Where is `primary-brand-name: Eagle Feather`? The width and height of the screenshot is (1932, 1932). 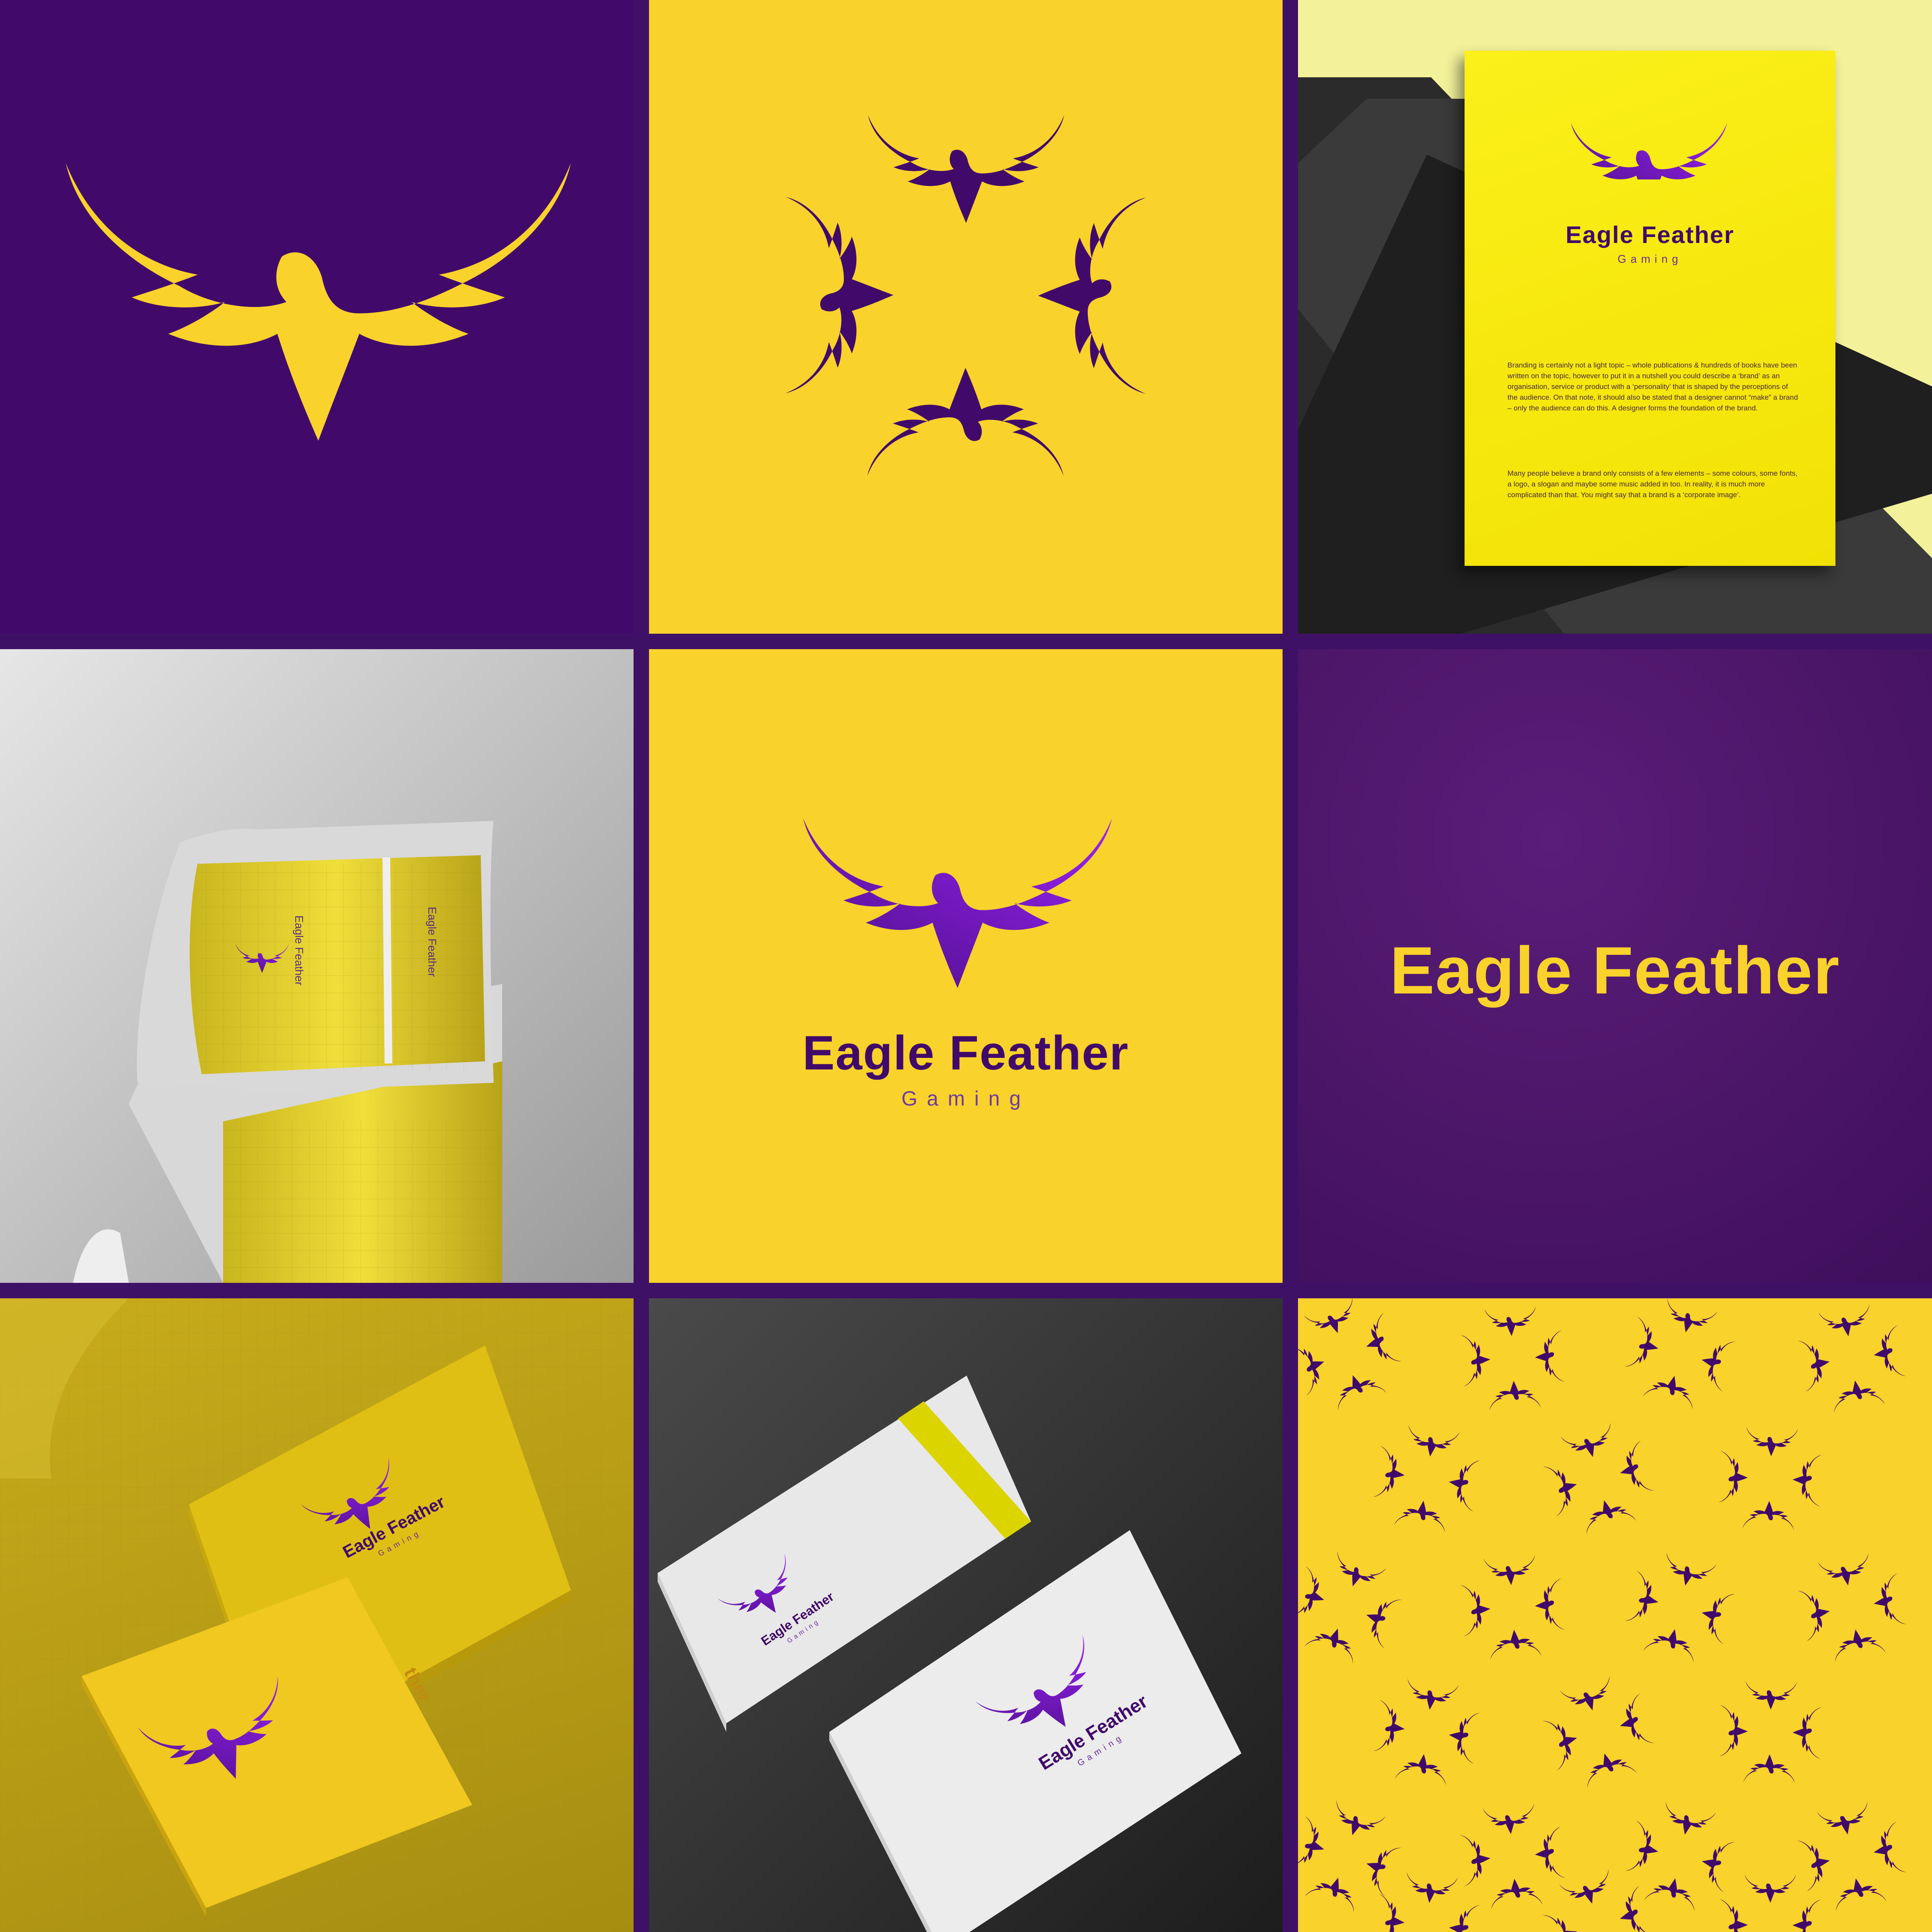 primary-brand-name: Eagle Feather is located at coordinates (965, 1053).